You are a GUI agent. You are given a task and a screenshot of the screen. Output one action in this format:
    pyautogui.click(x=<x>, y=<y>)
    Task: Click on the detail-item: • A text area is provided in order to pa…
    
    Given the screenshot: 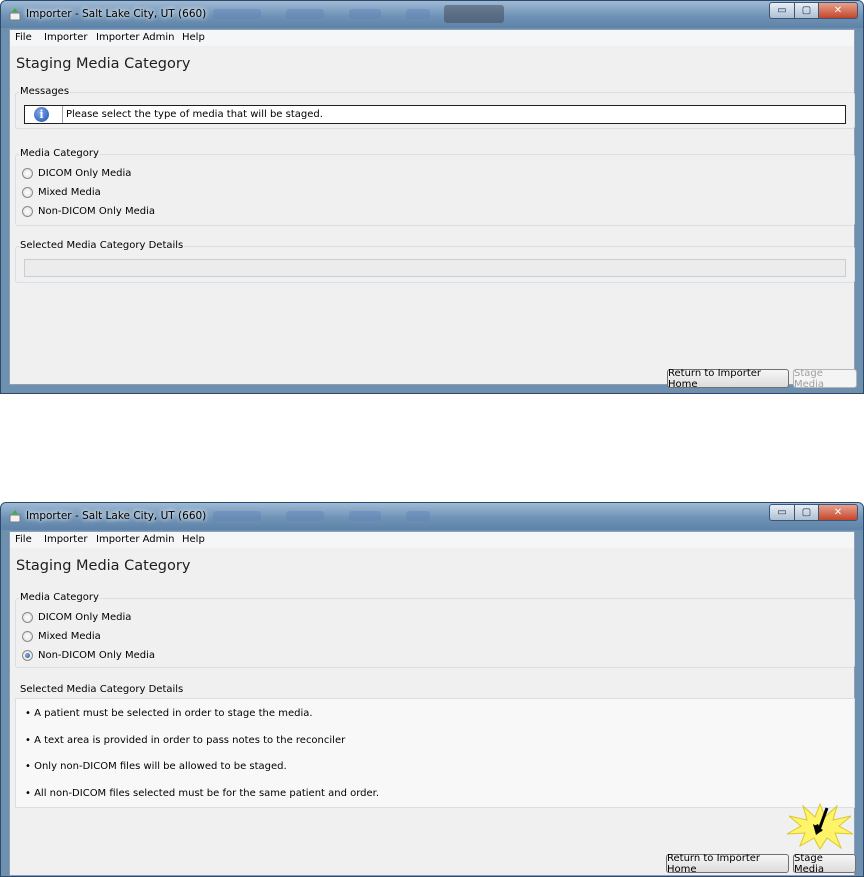 What is the action you would take?
    pyautogui.click(x=185, y=740)
    